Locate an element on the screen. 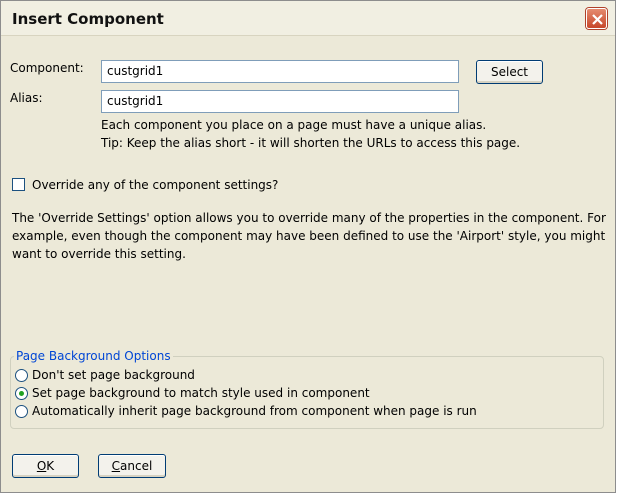 The height and width of the screenshot is (495, 618). page-background-options-title: Page Background Options is located at coordinates (93, 356).